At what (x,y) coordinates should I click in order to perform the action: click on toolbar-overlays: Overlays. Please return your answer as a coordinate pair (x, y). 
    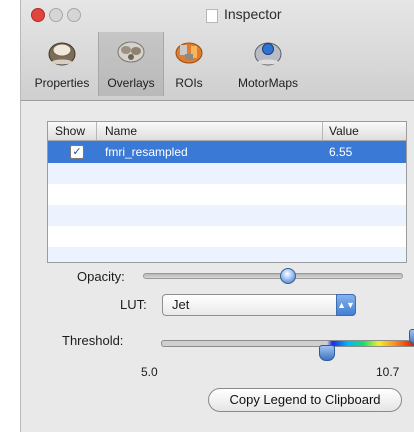
    Looking at the image, I should click on (131, 64).